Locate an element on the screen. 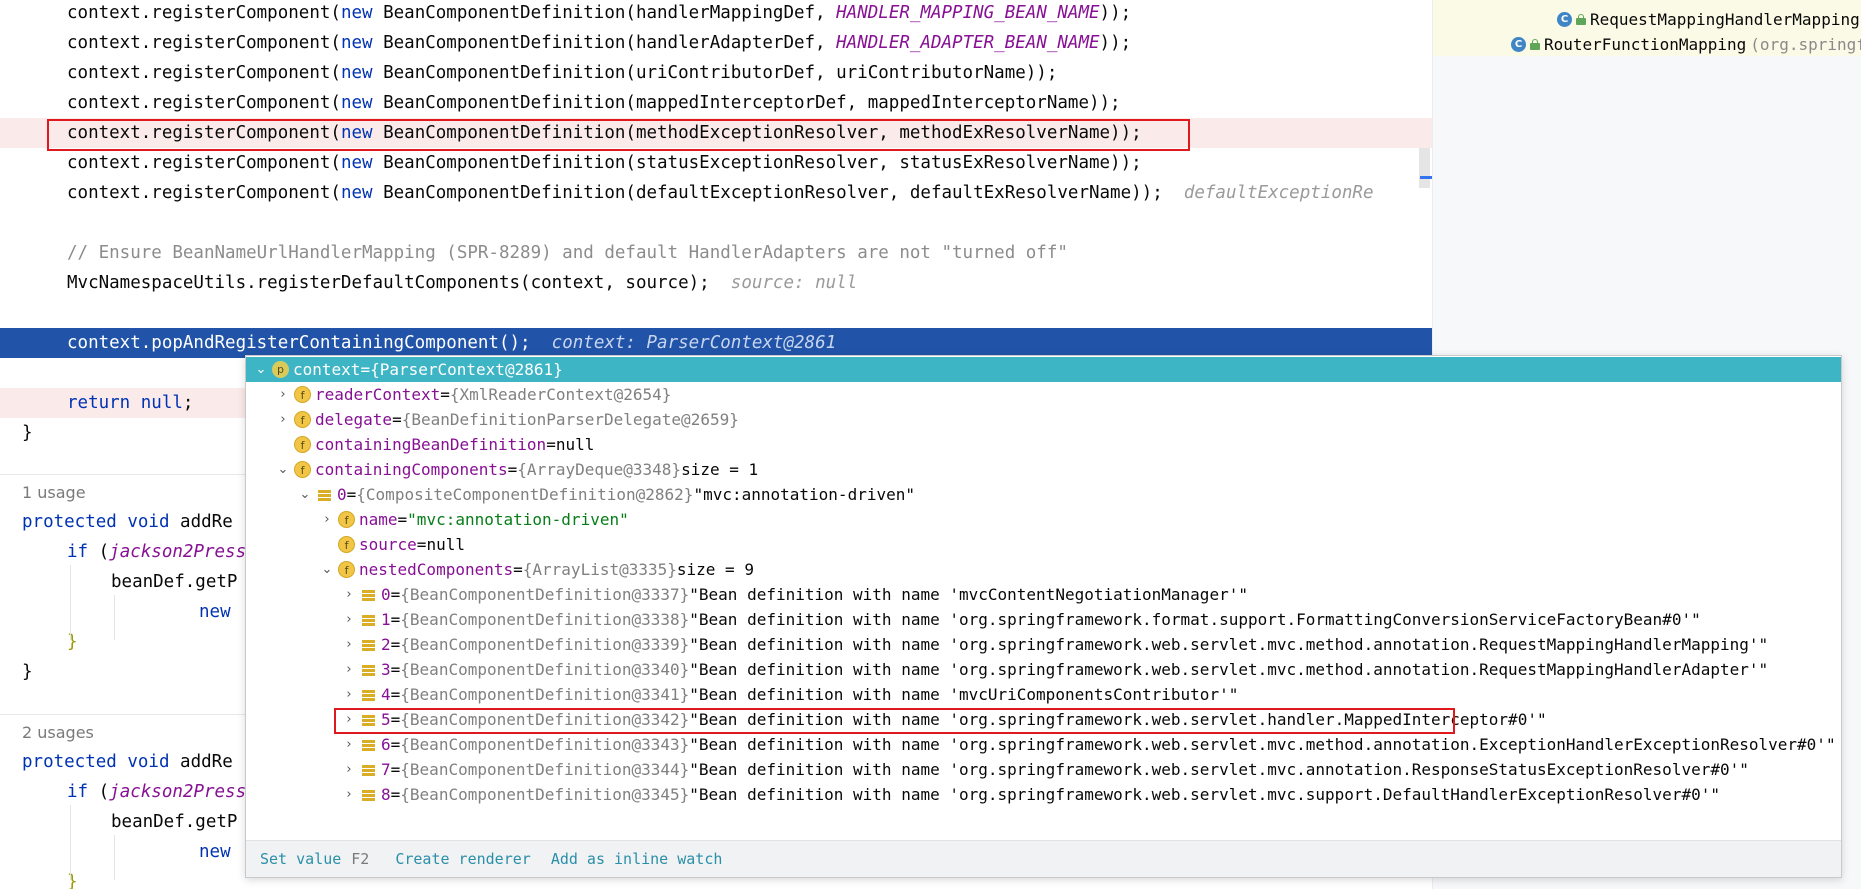 This screenshot has width=1861, height=889. tree-node-name: › f name = "mvc:annotation-driven" is located at coordinates (1043, 519).